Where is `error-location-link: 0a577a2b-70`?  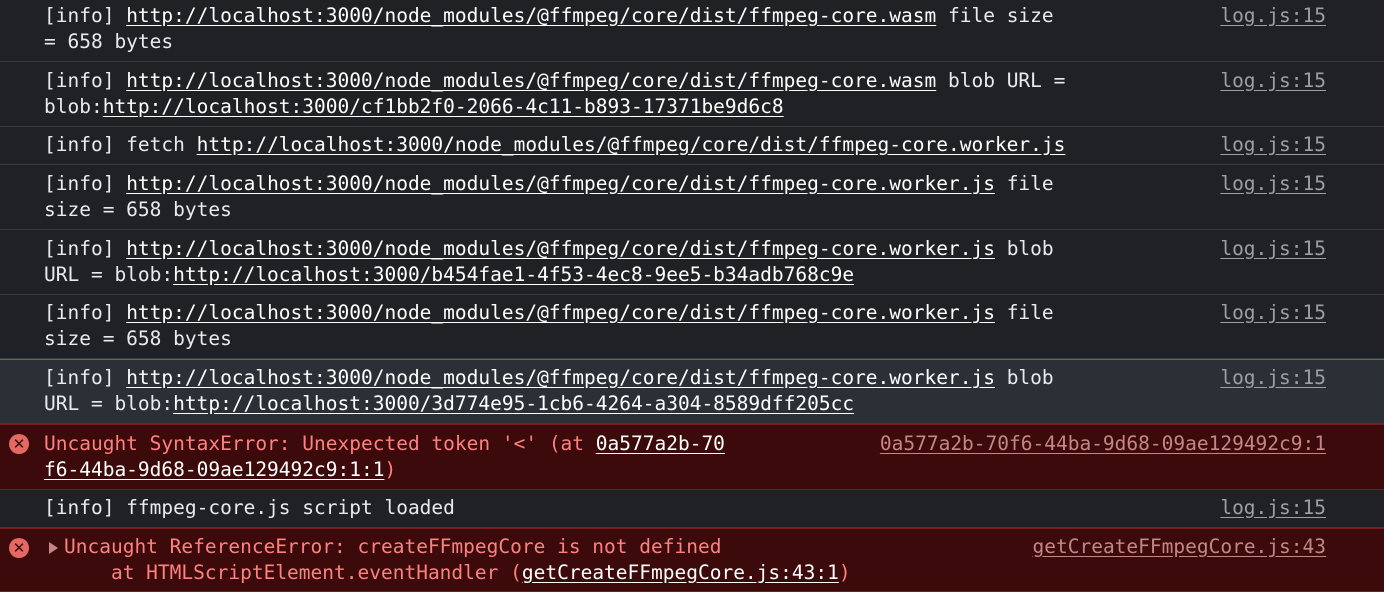
error-location-link: 0a577a2b-70 is located at coordinates (660, 443).